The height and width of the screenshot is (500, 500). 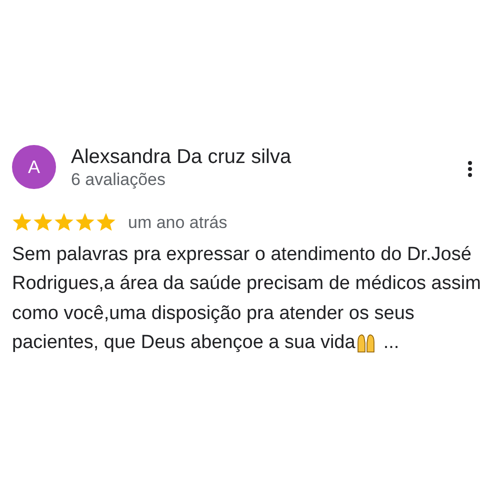 What do you see at coordinates (470, 169) in the screenshot?
I see `more-options-icon` at bounding box center [470, 169].